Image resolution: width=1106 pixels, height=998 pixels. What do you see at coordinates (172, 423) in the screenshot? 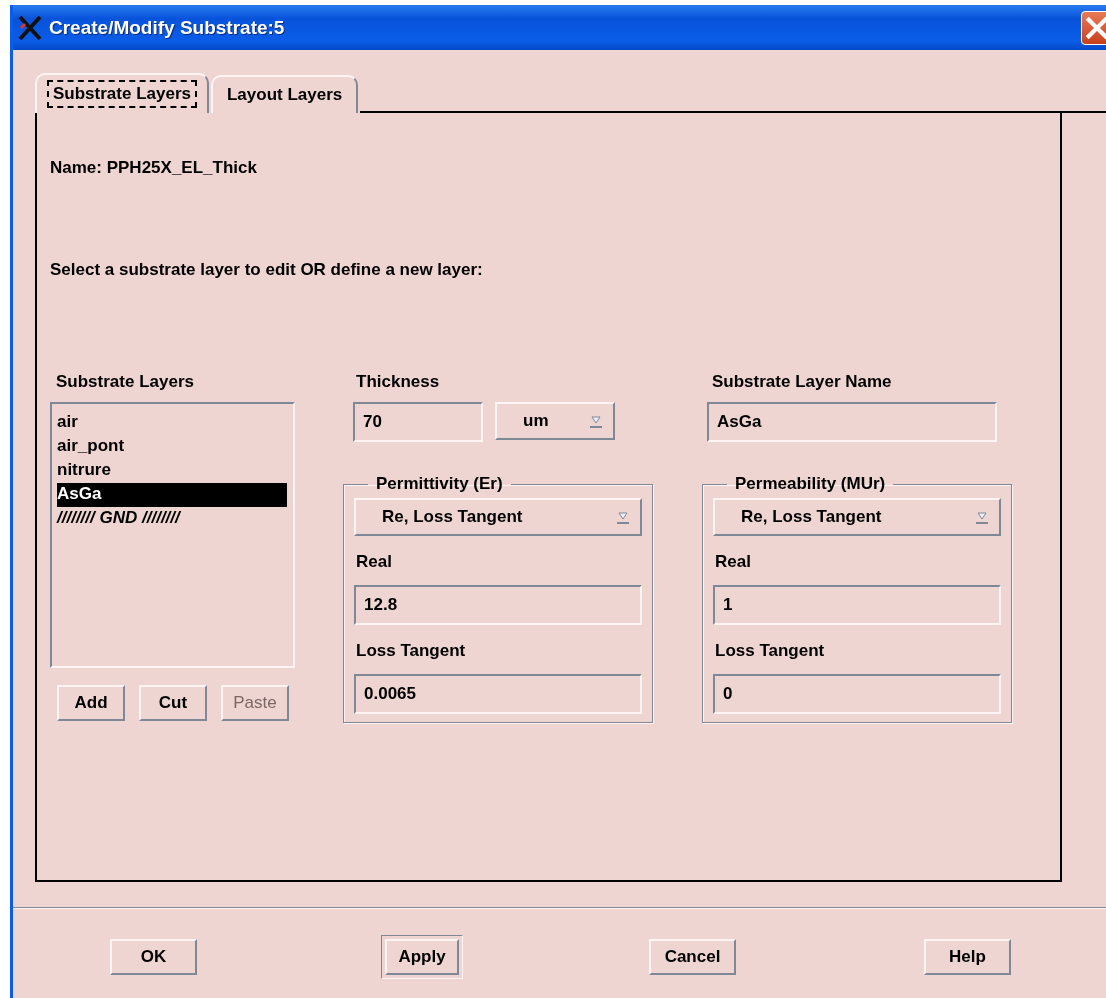
I see `list-item: air` at bounding box center [172, 423].